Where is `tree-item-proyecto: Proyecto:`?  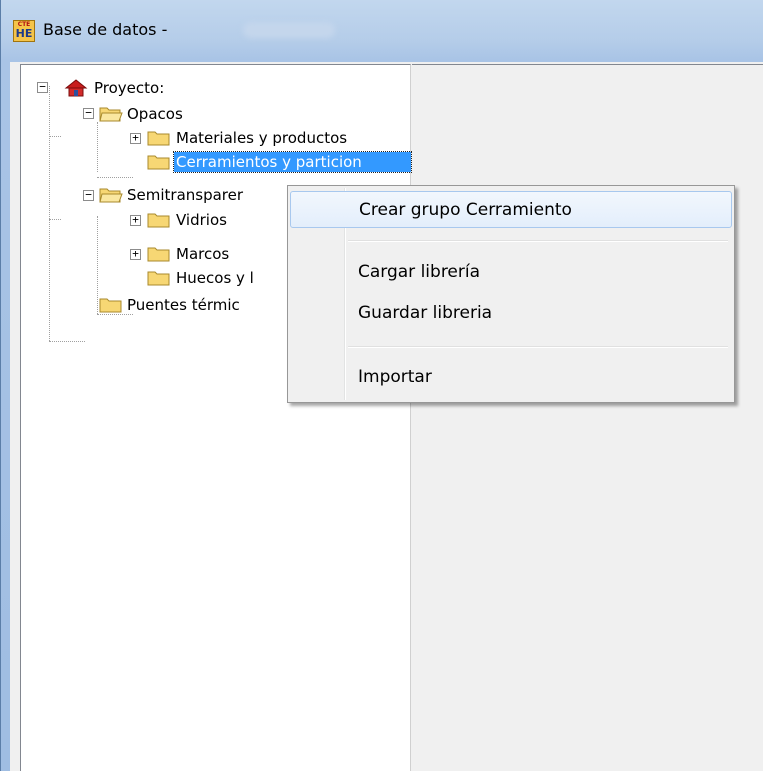
tree-item-proyecto: Proyecto: is located at coordinates (129, 88).